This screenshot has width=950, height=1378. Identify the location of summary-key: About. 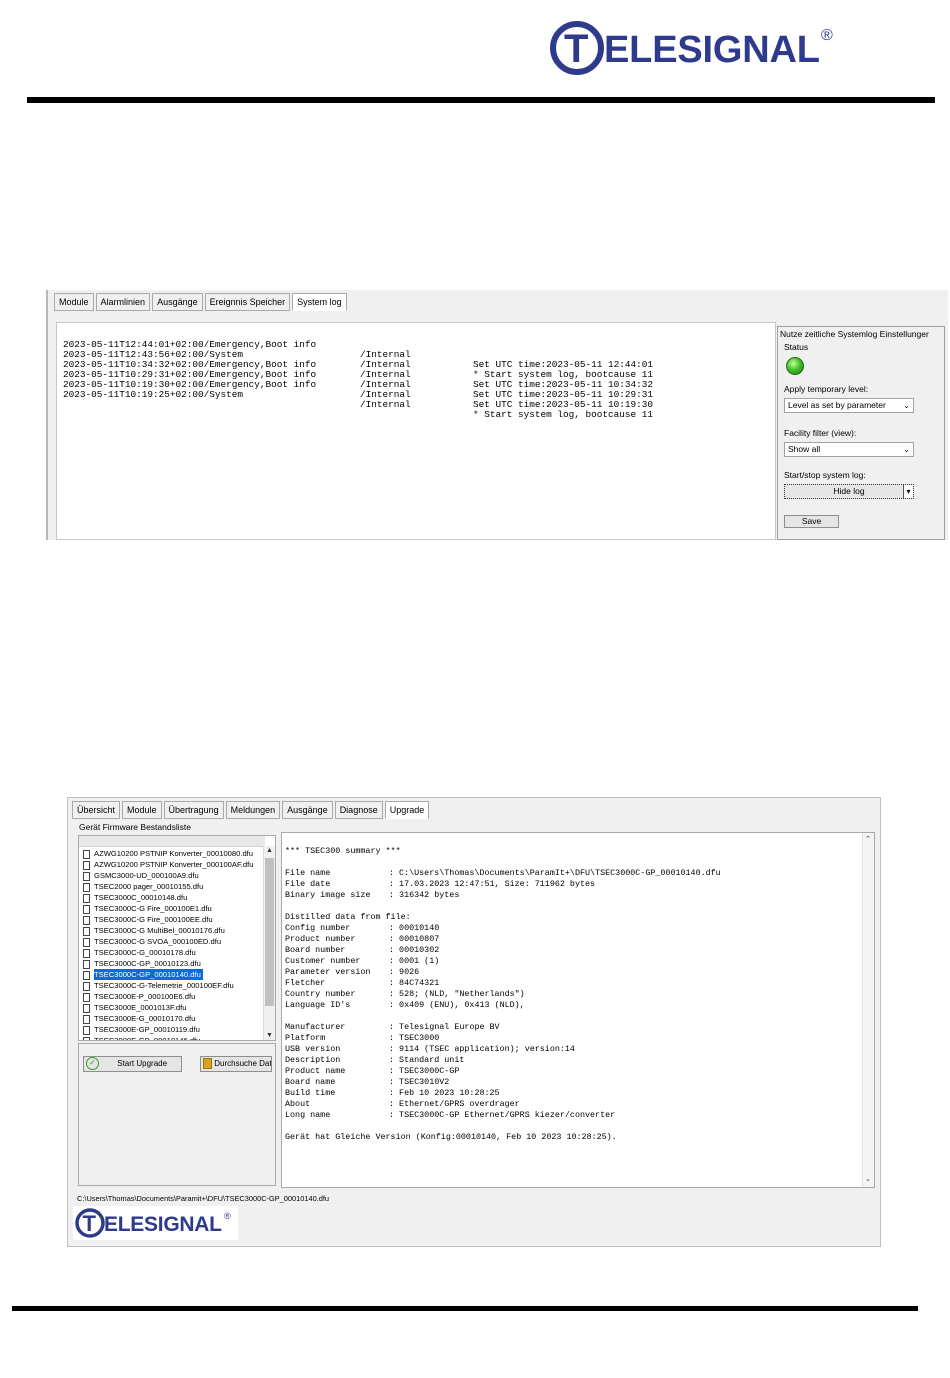
(298, 1104).